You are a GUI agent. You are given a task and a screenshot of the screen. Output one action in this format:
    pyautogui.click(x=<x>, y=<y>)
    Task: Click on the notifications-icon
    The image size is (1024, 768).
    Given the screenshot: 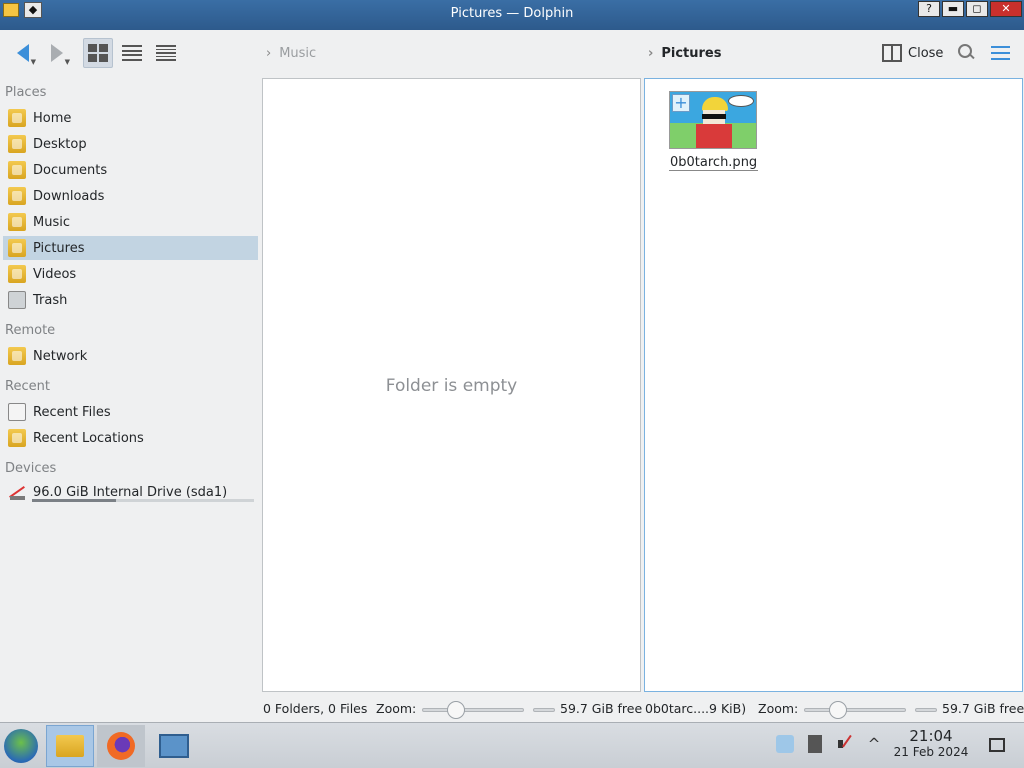 What is the action you would take?
    pyautogui.click(x=785, y=744)
    